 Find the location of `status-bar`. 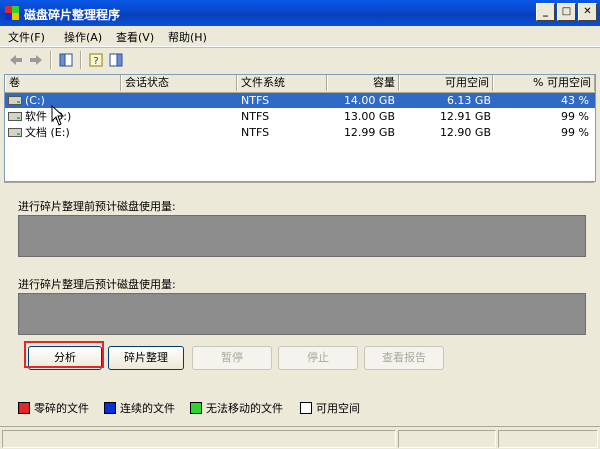

status-bar is located at coordinates (300, 437).